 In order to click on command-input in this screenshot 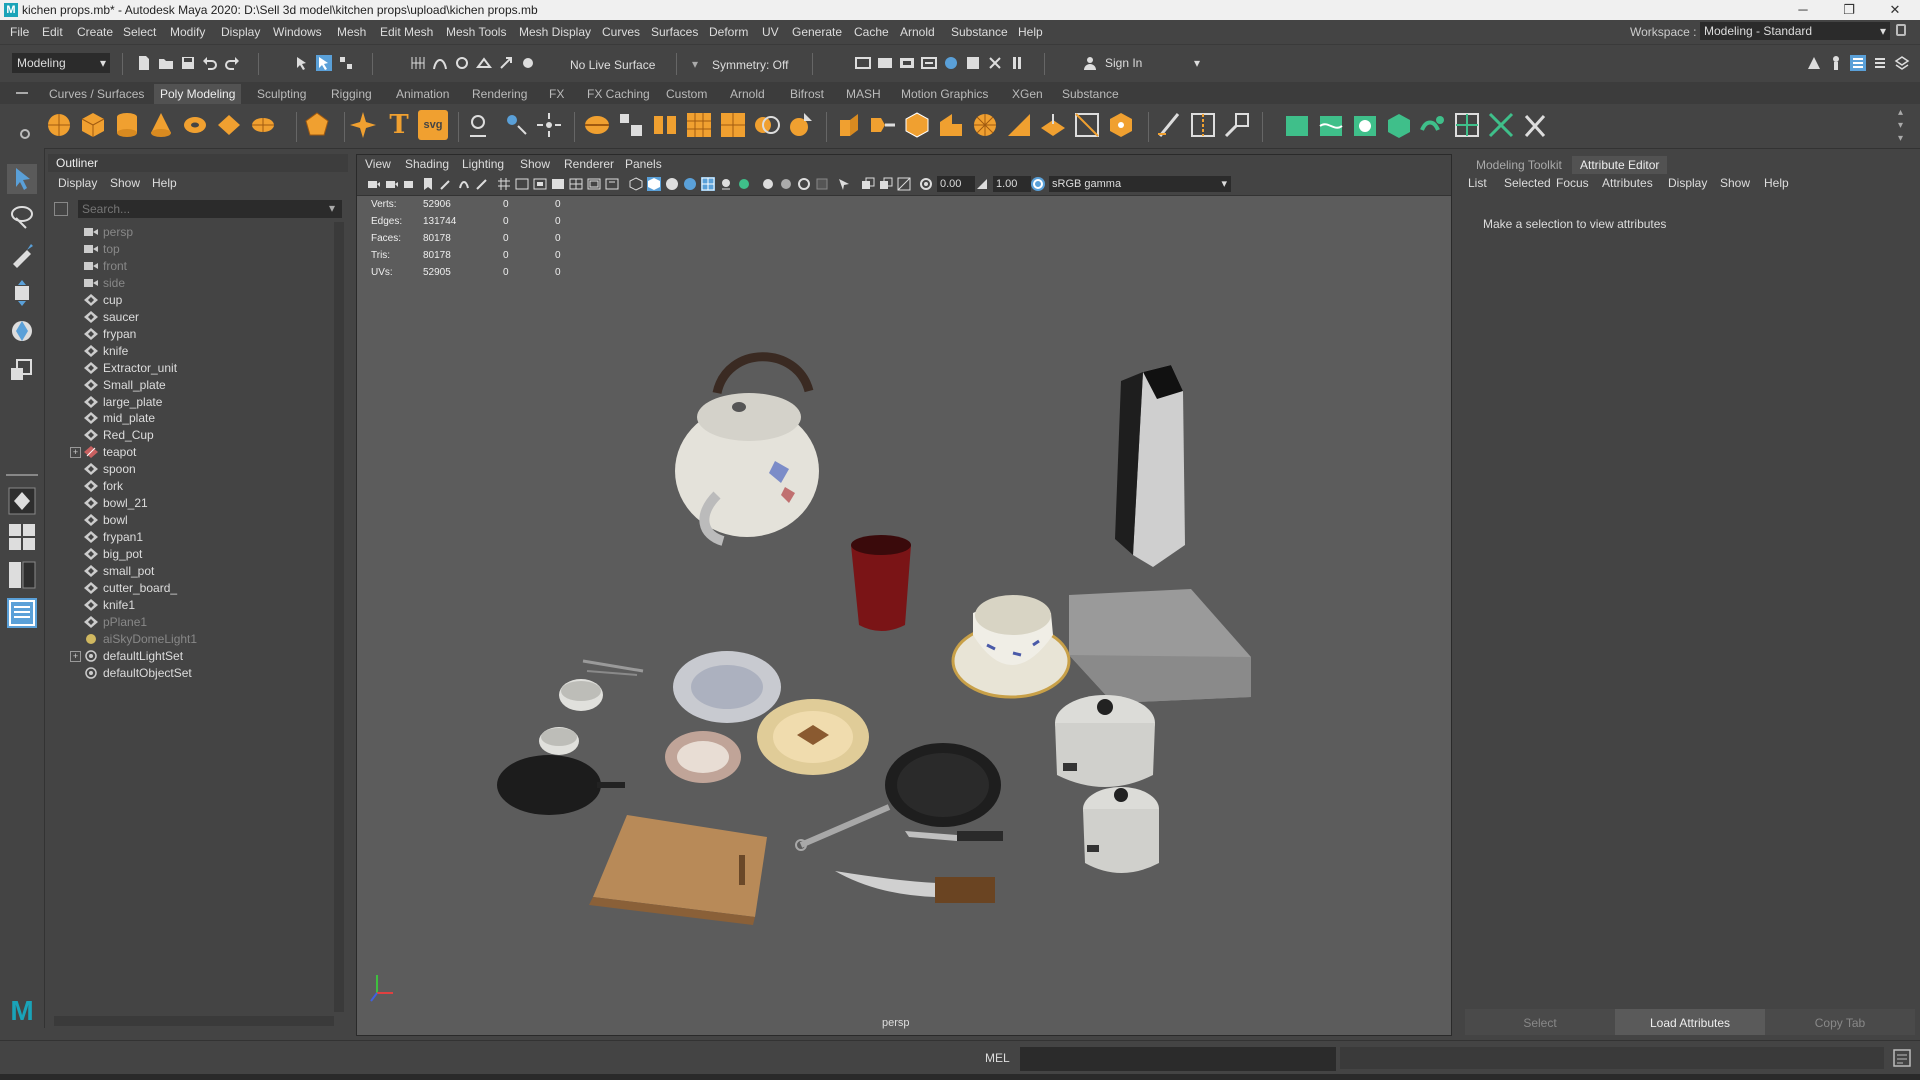, I will do `click(1178, 1059)`.